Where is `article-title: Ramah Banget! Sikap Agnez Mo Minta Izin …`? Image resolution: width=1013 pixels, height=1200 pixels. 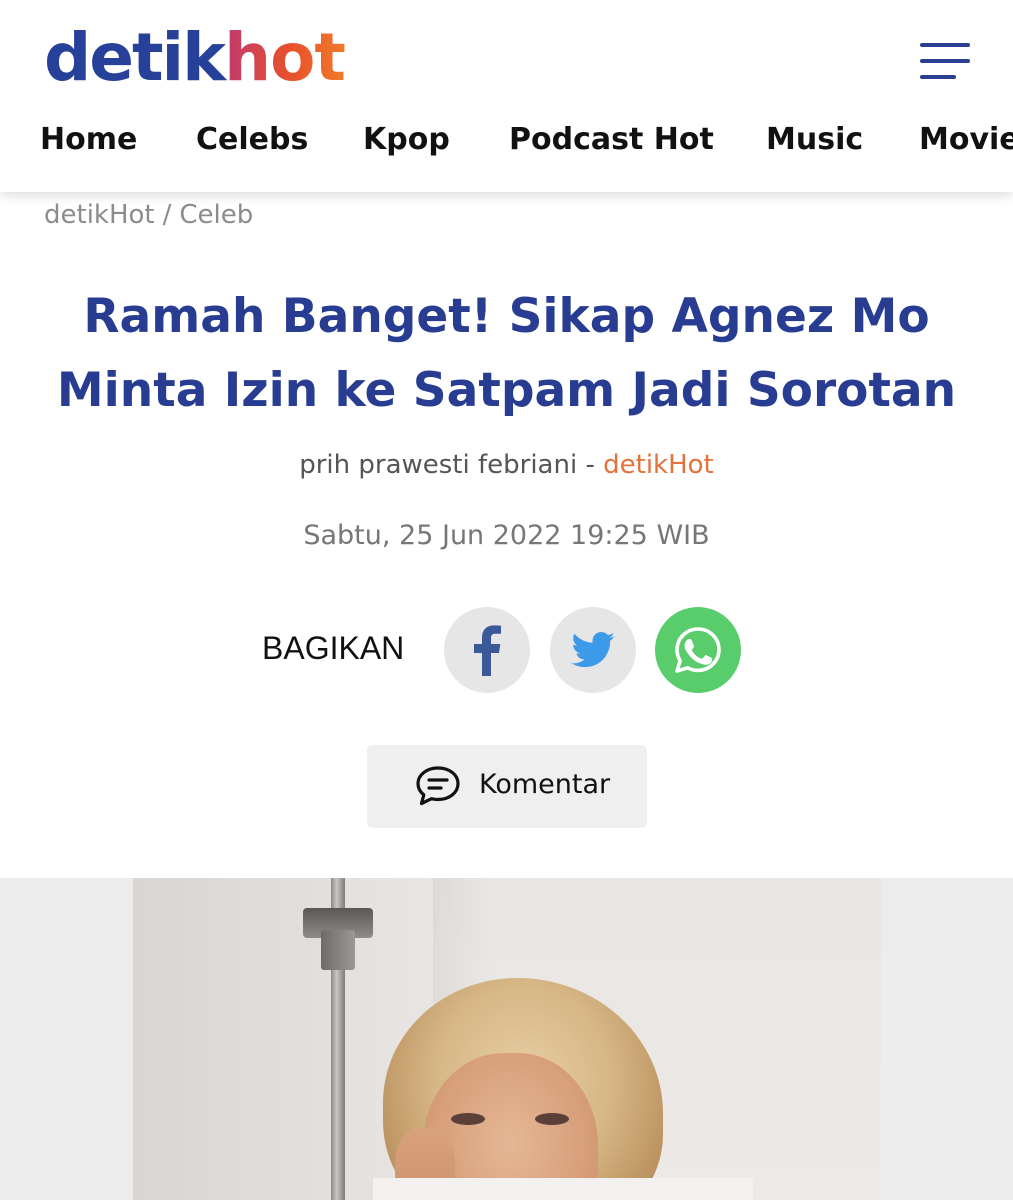 article-title: Ramah Banget! Sikap Agnez Mo Minta Izin … is located at coordinates (506, 354).